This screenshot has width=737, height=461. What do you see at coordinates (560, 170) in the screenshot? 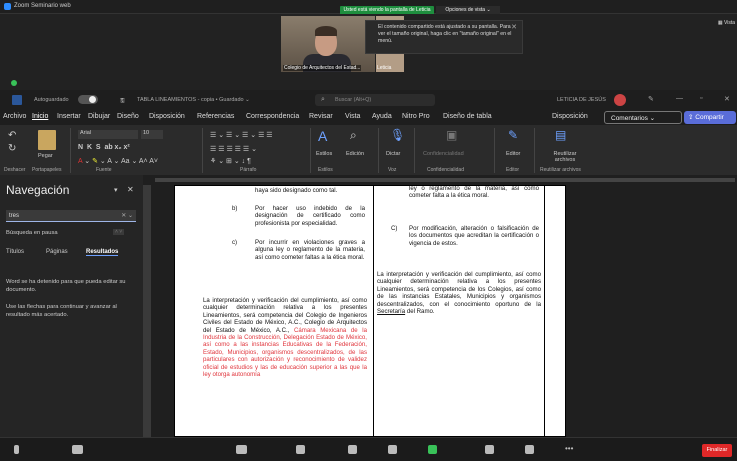
I see `group-label-reuse: Reutilizar archivos` at bounding box center [560, 170].